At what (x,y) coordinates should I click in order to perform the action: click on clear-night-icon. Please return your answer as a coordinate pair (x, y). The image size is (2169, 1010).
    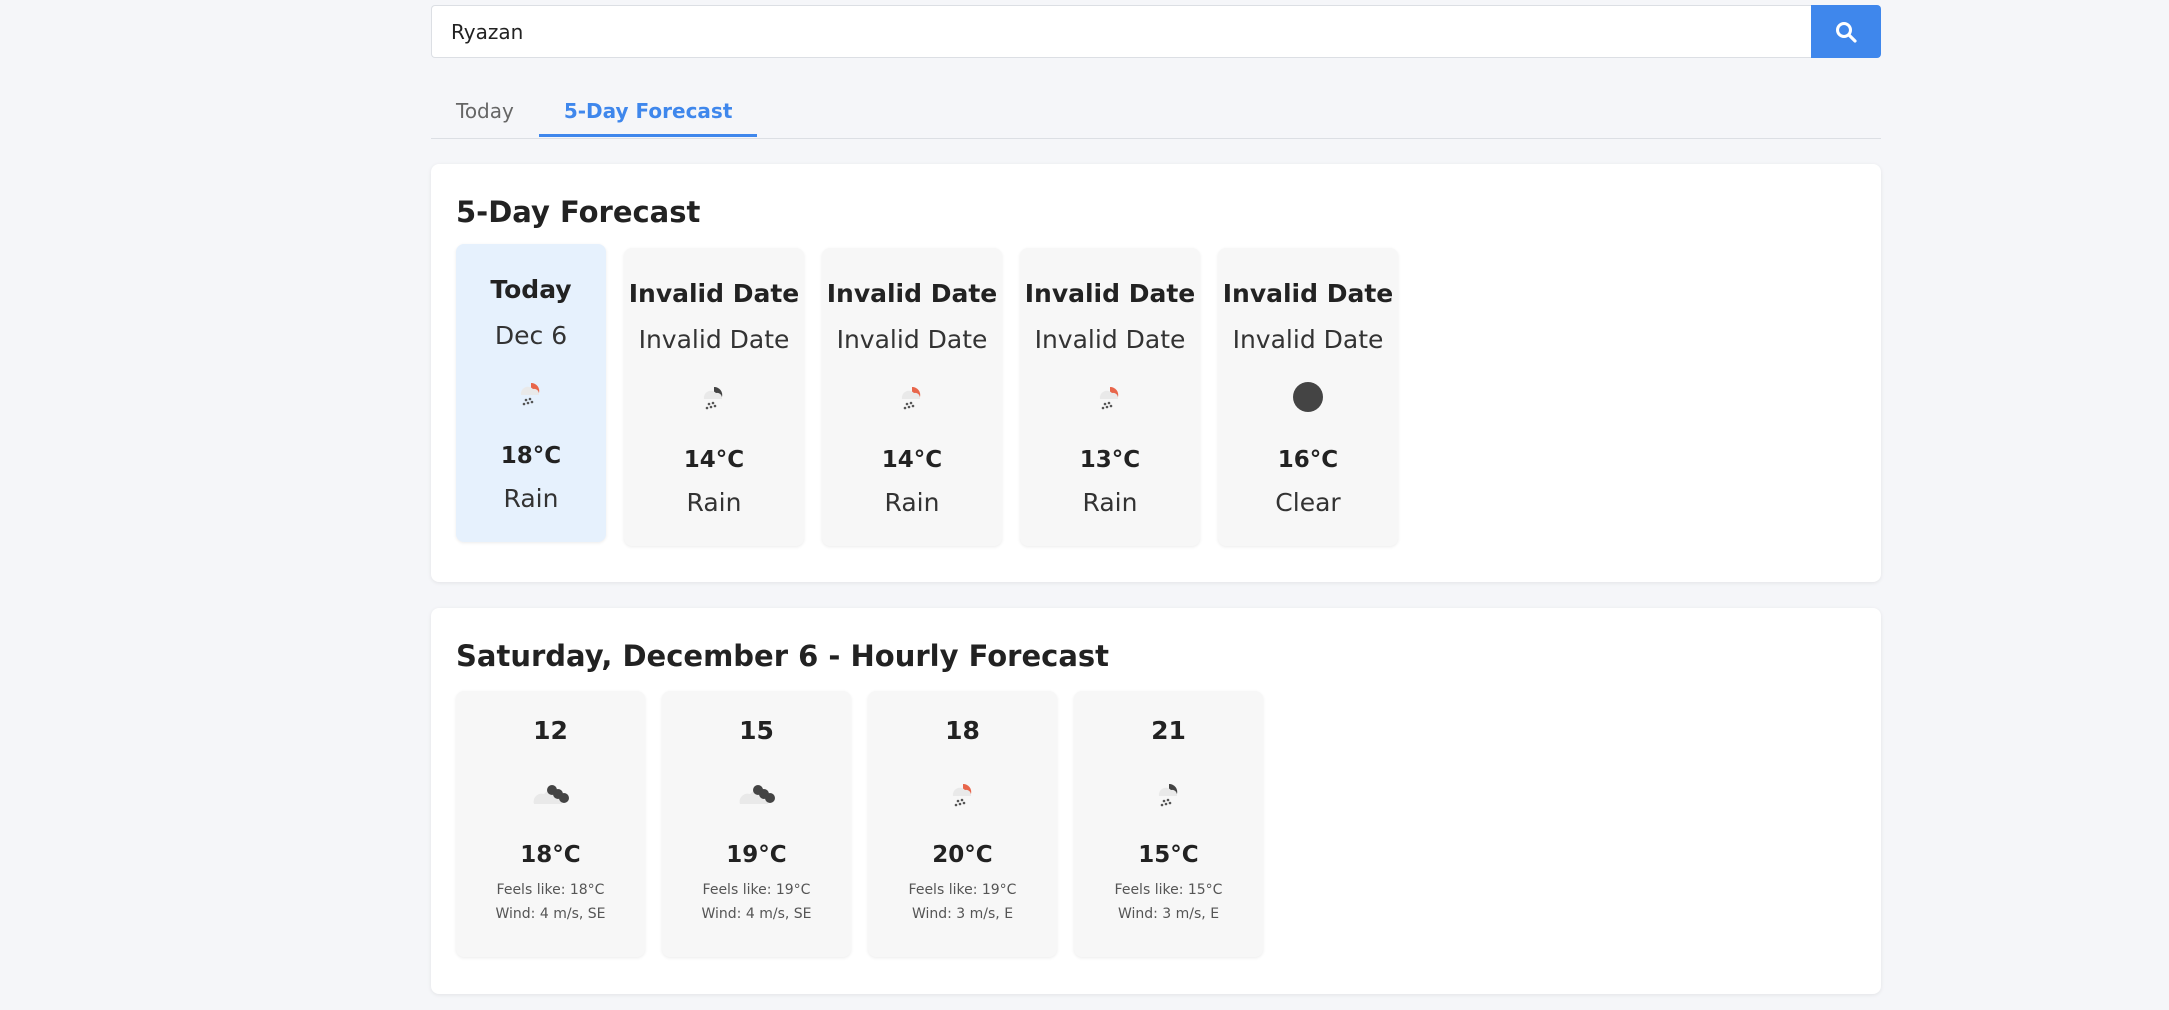
    Looking at the image, I should click on (1308, 397).